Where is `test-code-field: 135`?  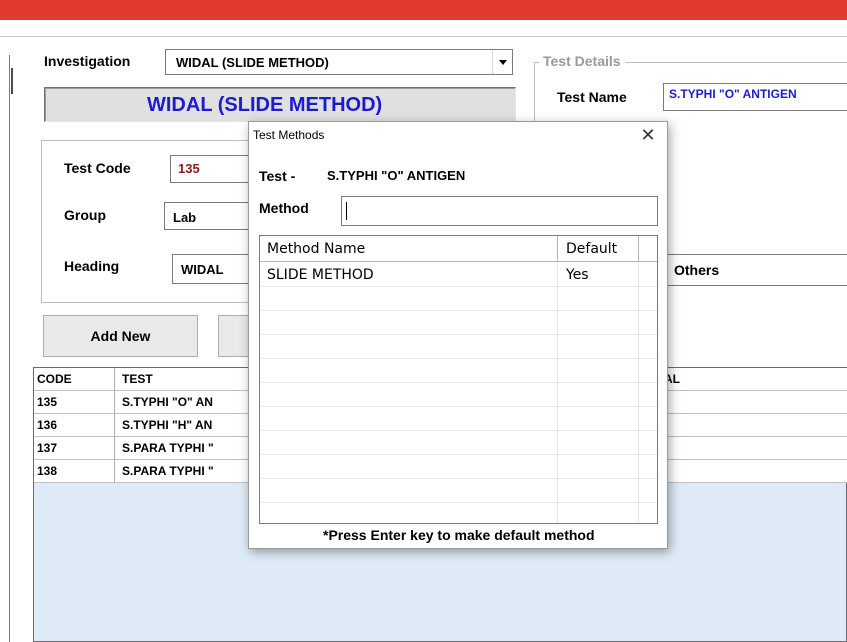
test-code-field: 135 is located at coordinates (215, 169).